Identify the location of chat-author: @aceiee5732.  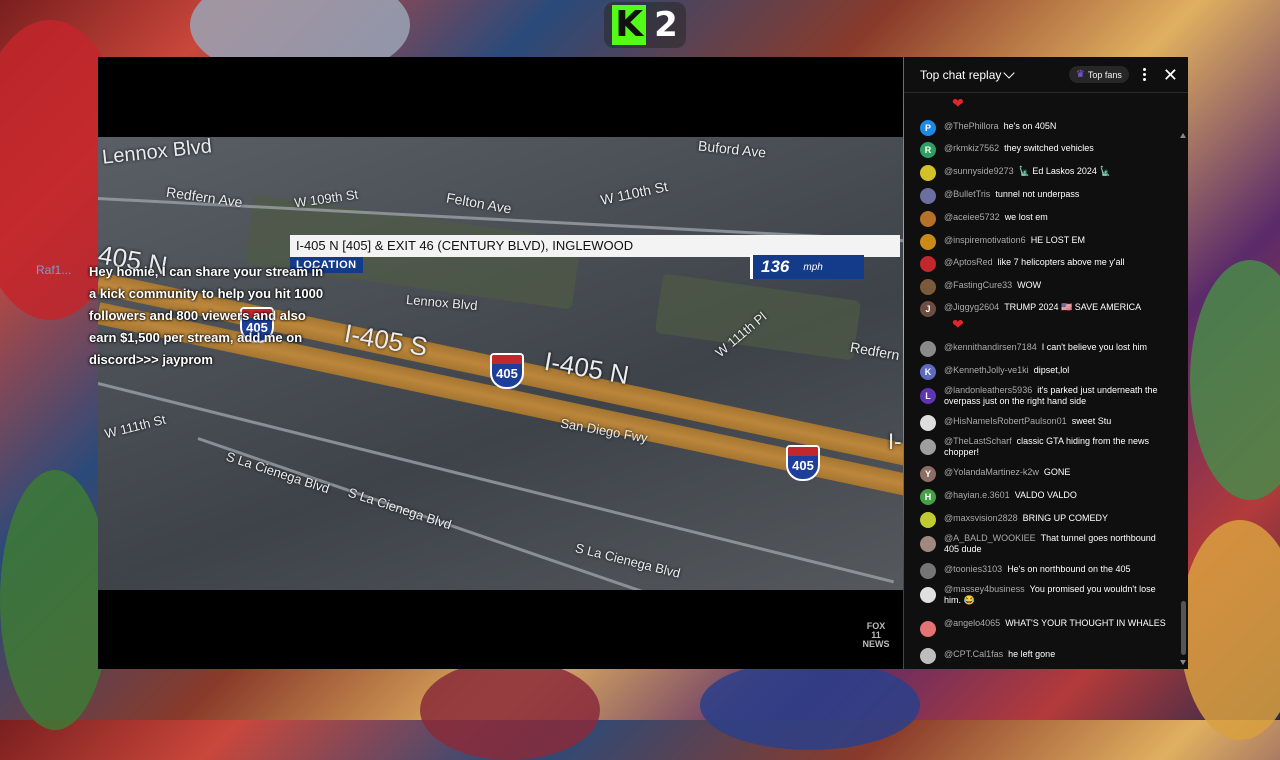
(972, 217).